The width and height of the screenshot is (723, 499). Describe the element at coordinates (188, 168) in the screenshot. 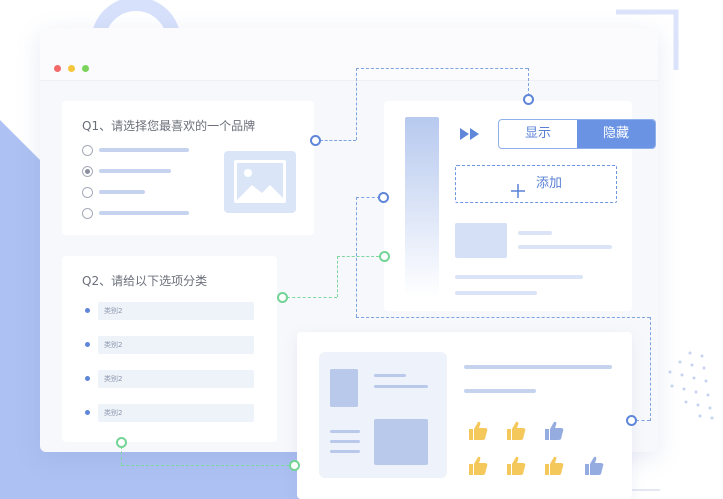

I see `question-card-q1: Q1、请选择您最喜欢的一个品牌` at that location.